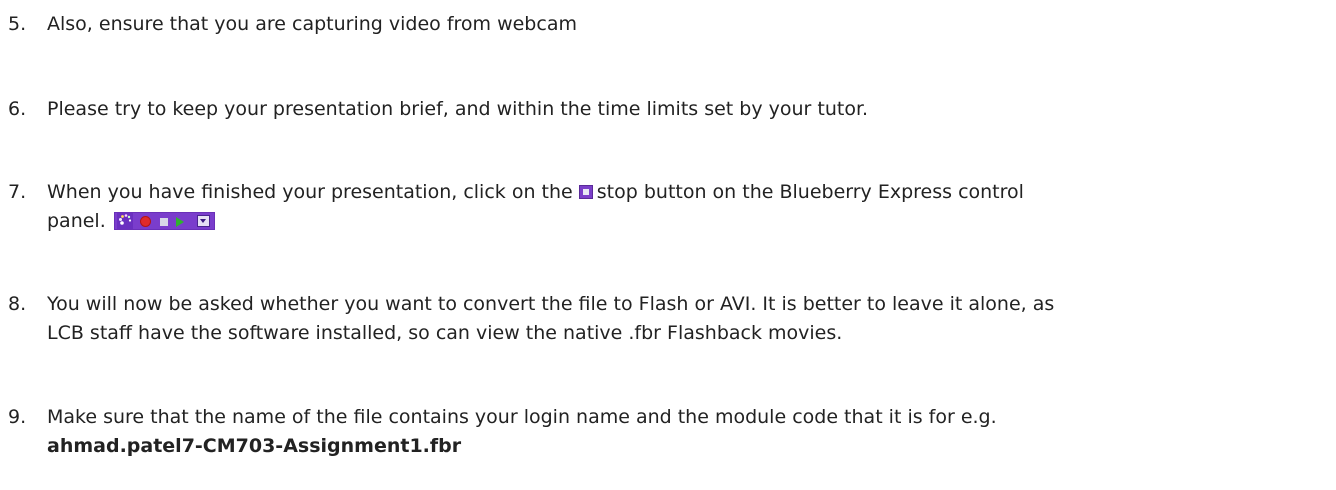 The height and width of the screenshot is (490, 1336). I want to click on dropdown-icon, so click(203, 221).